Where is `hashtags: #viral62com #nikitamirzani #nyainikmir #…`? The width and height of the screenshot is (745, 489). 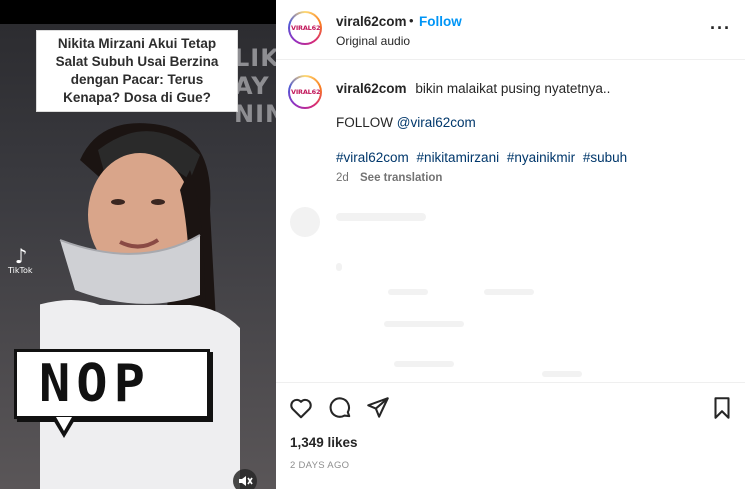 hashtags: #viral62com #nikitamirzani #nyainikmir #… is located at coordinates (483, 157).